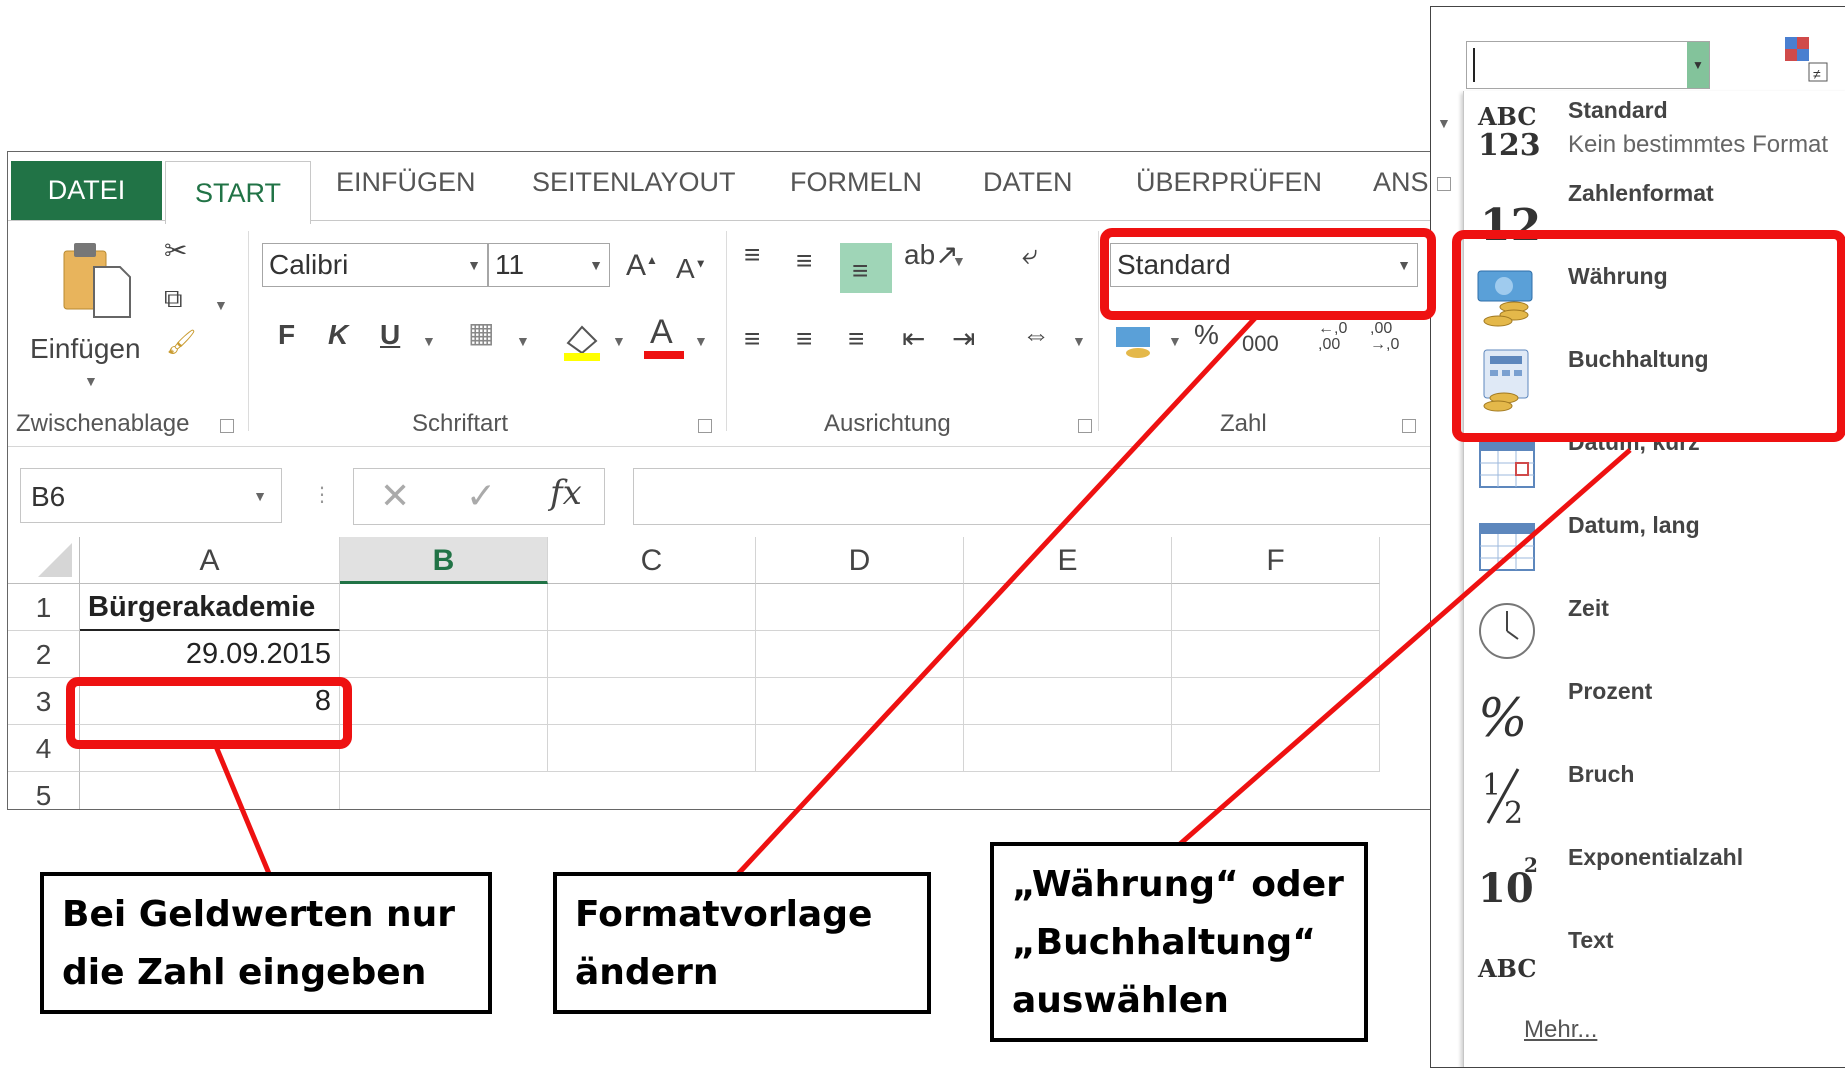 This screenshot has width=1845, height=1068. What do you see at coordinates (724, 914) in the screenshot?
I see `callout-line: Formatvorlage` at bounding box center [724, 914].